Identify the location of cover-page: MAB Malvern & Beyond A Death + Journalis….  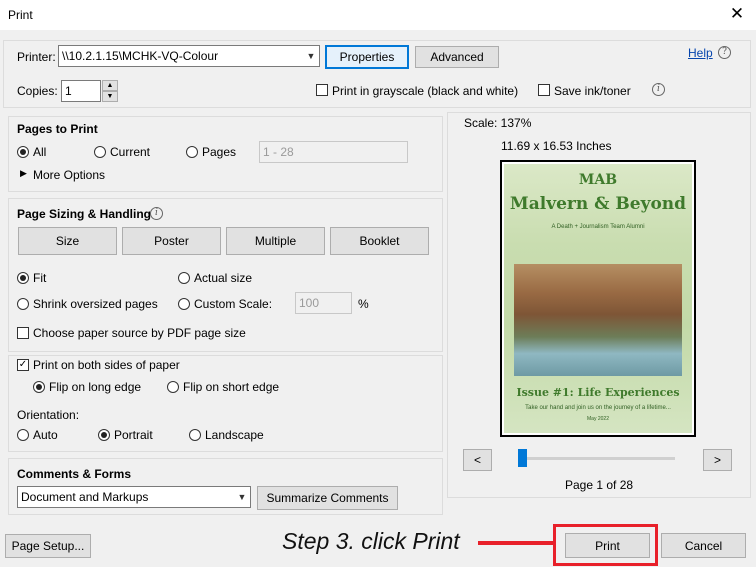
(598, 298).